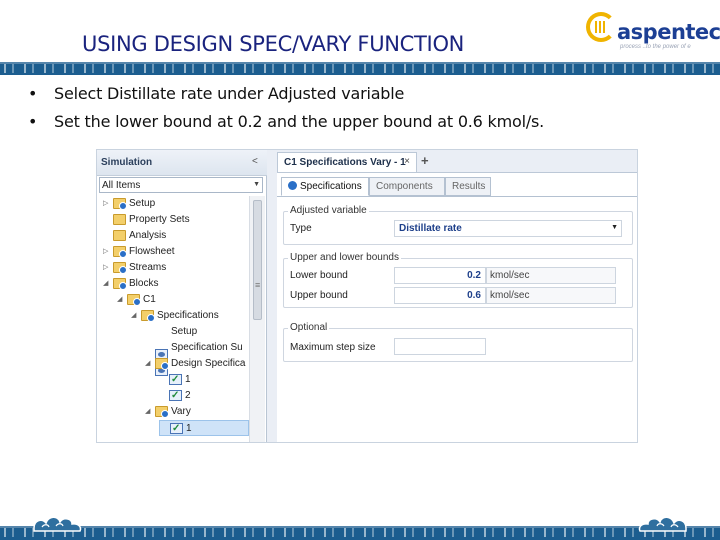 The image size is (720, 540). What do you see at coordinates (319, 275) in the screenshot?
I see `lower-bound-label: Lower bound` at bounding box center [319, 275].